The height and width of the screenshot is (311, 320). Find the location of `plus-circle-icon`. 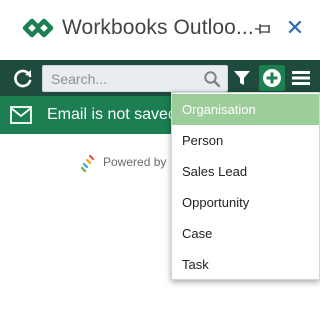

plus-circle-icon is located at coordinates (272, 78).